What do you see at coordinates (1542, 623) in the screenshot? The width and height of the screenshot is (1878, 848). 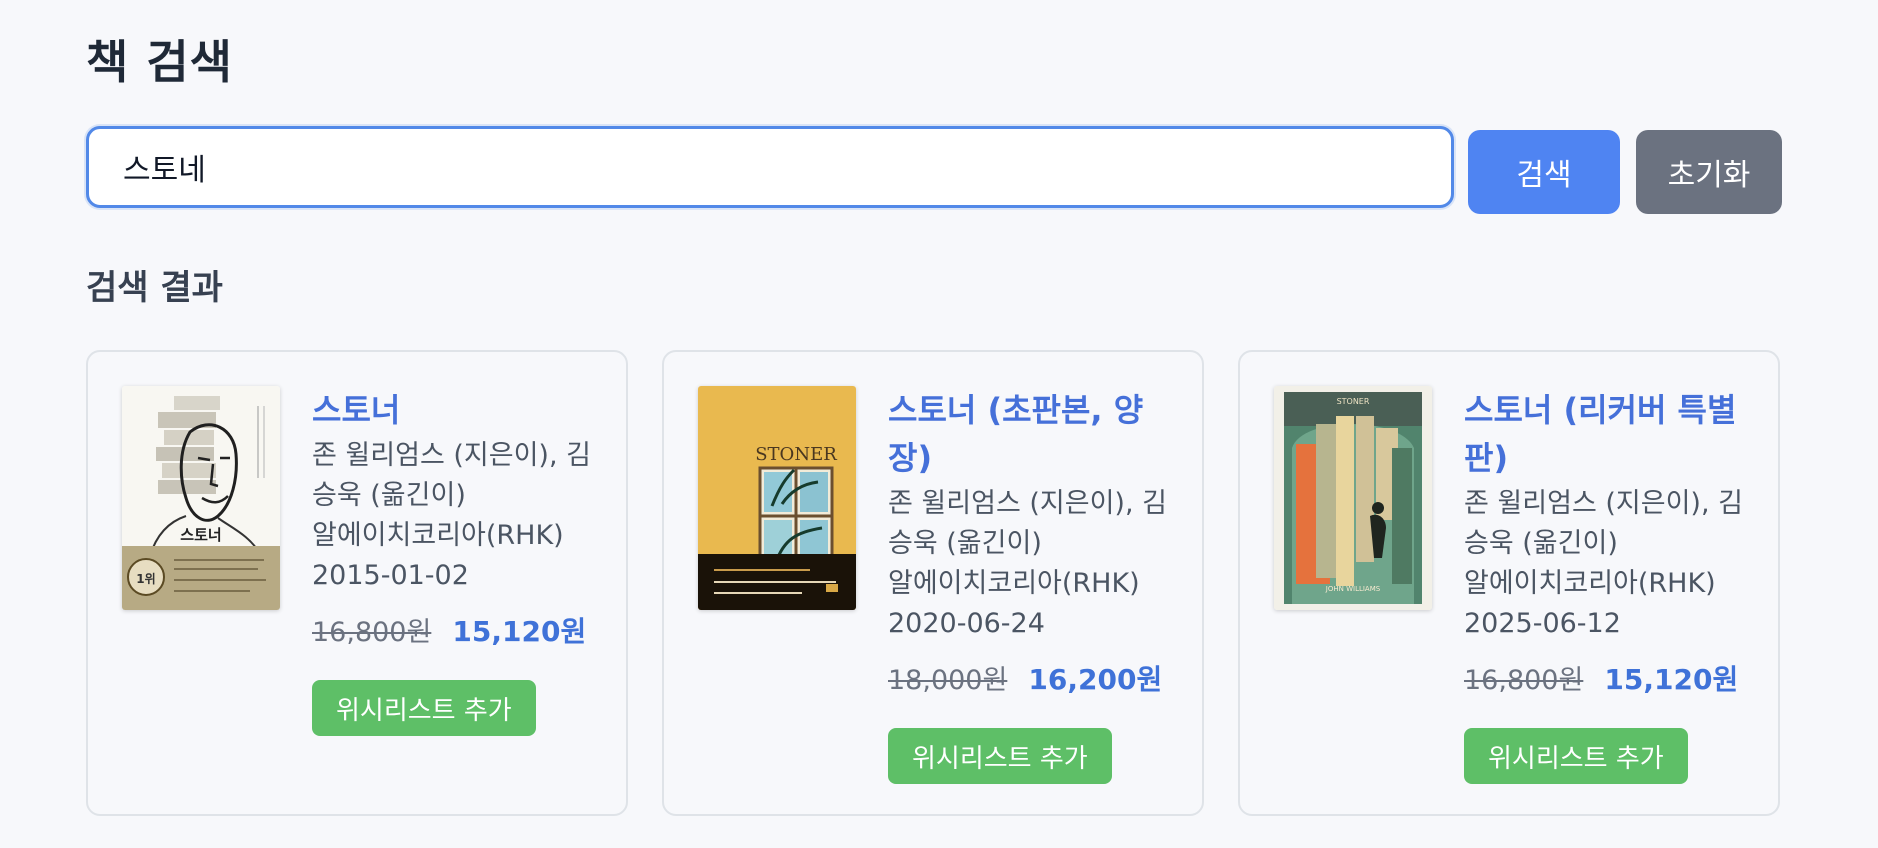 I see `book-publication-date: 2025-06-12` at bounding box center [1542, 623].